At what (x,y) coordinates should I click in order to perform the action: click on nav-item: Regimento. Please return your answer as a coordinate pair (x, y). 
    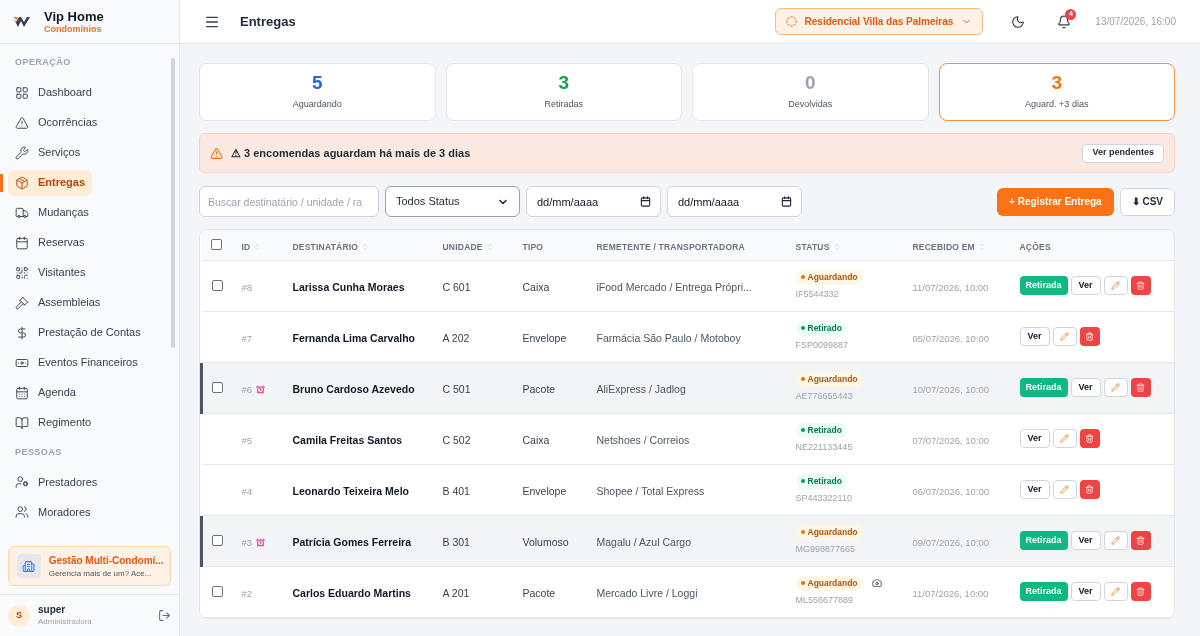
    Looking at the image, I should click on (53, 422).